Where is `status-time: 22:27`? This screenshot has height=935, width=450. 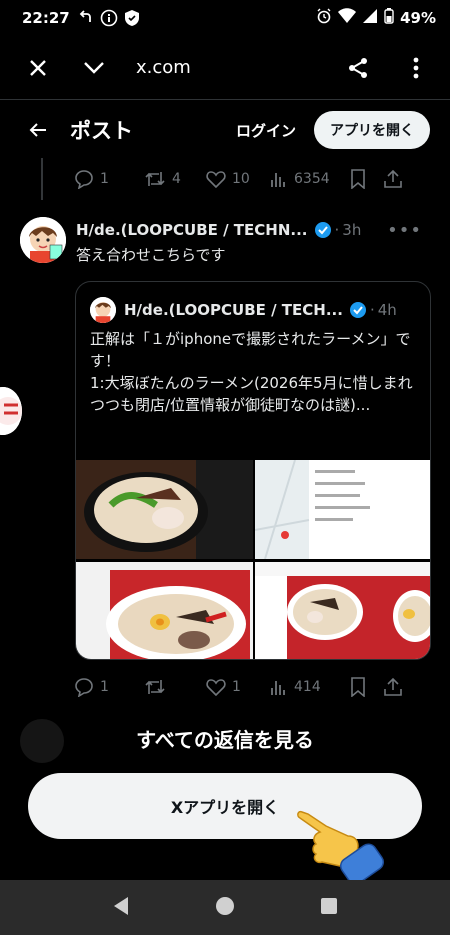
status-time: 22:27 is located at coordinates (46, 18).